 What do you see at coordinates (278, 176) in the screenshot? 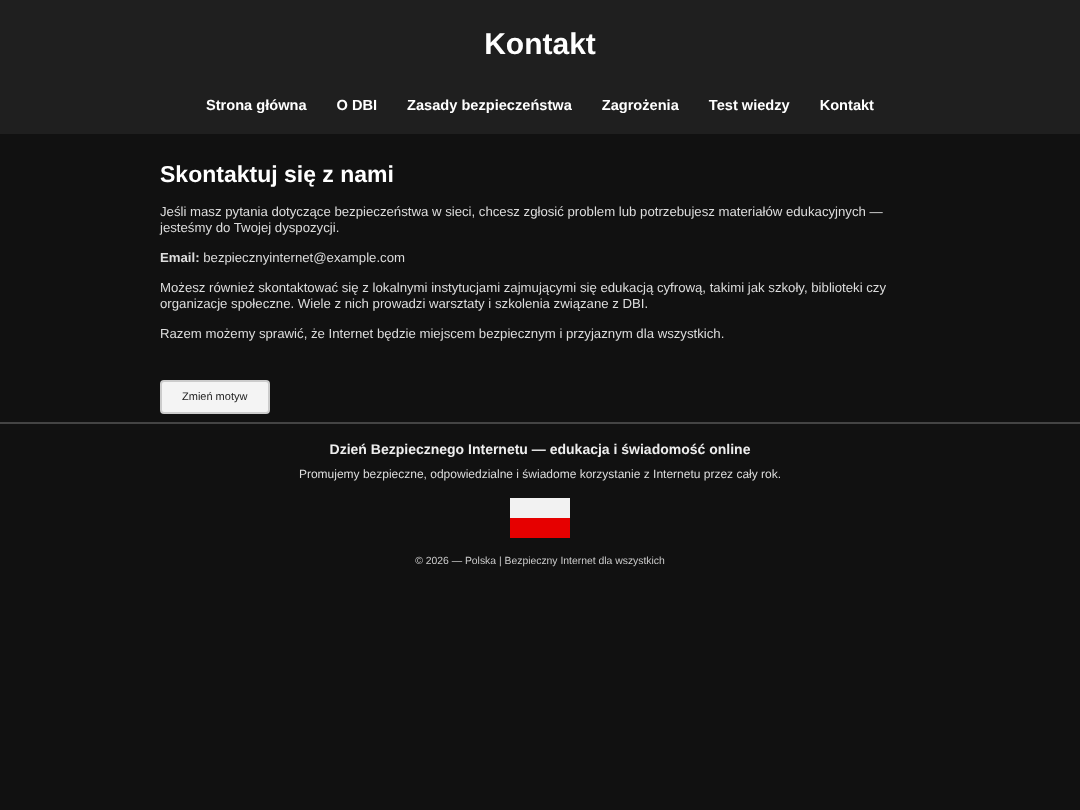
I see `section-heading: Skontaktuj się z nami` at bounding box center [278, 176].